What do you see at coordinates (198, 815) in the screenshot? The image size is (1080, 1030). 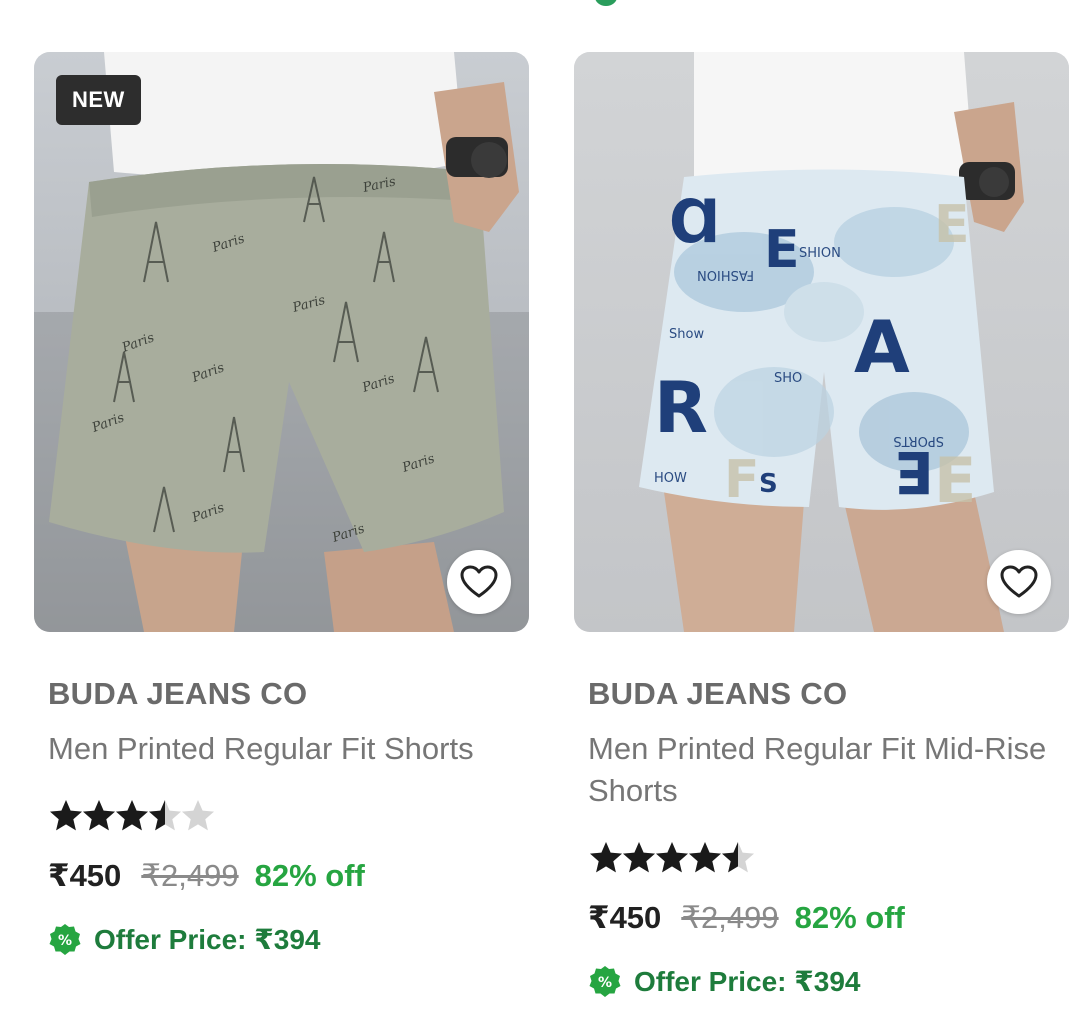 I see `star-empty-icon` at bounding box center [198, 815].